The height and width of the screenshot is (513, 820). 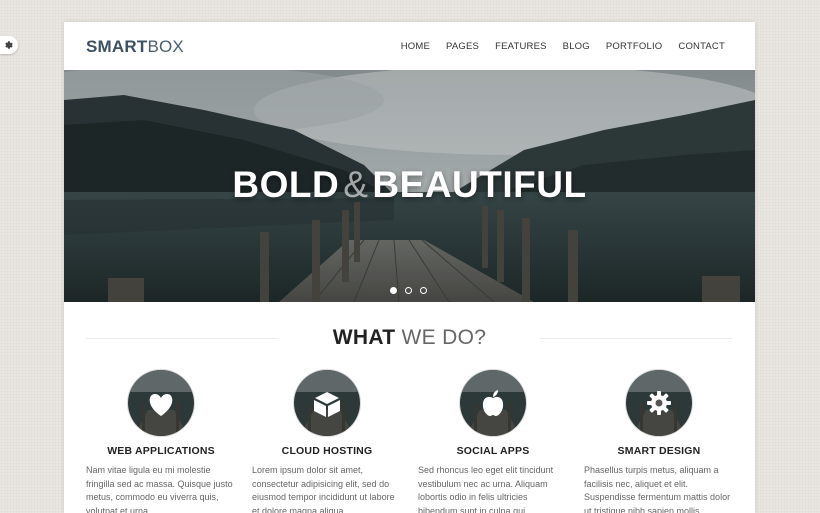 I want to click on nav-pages: PAGES, so click(x=462, y=46).